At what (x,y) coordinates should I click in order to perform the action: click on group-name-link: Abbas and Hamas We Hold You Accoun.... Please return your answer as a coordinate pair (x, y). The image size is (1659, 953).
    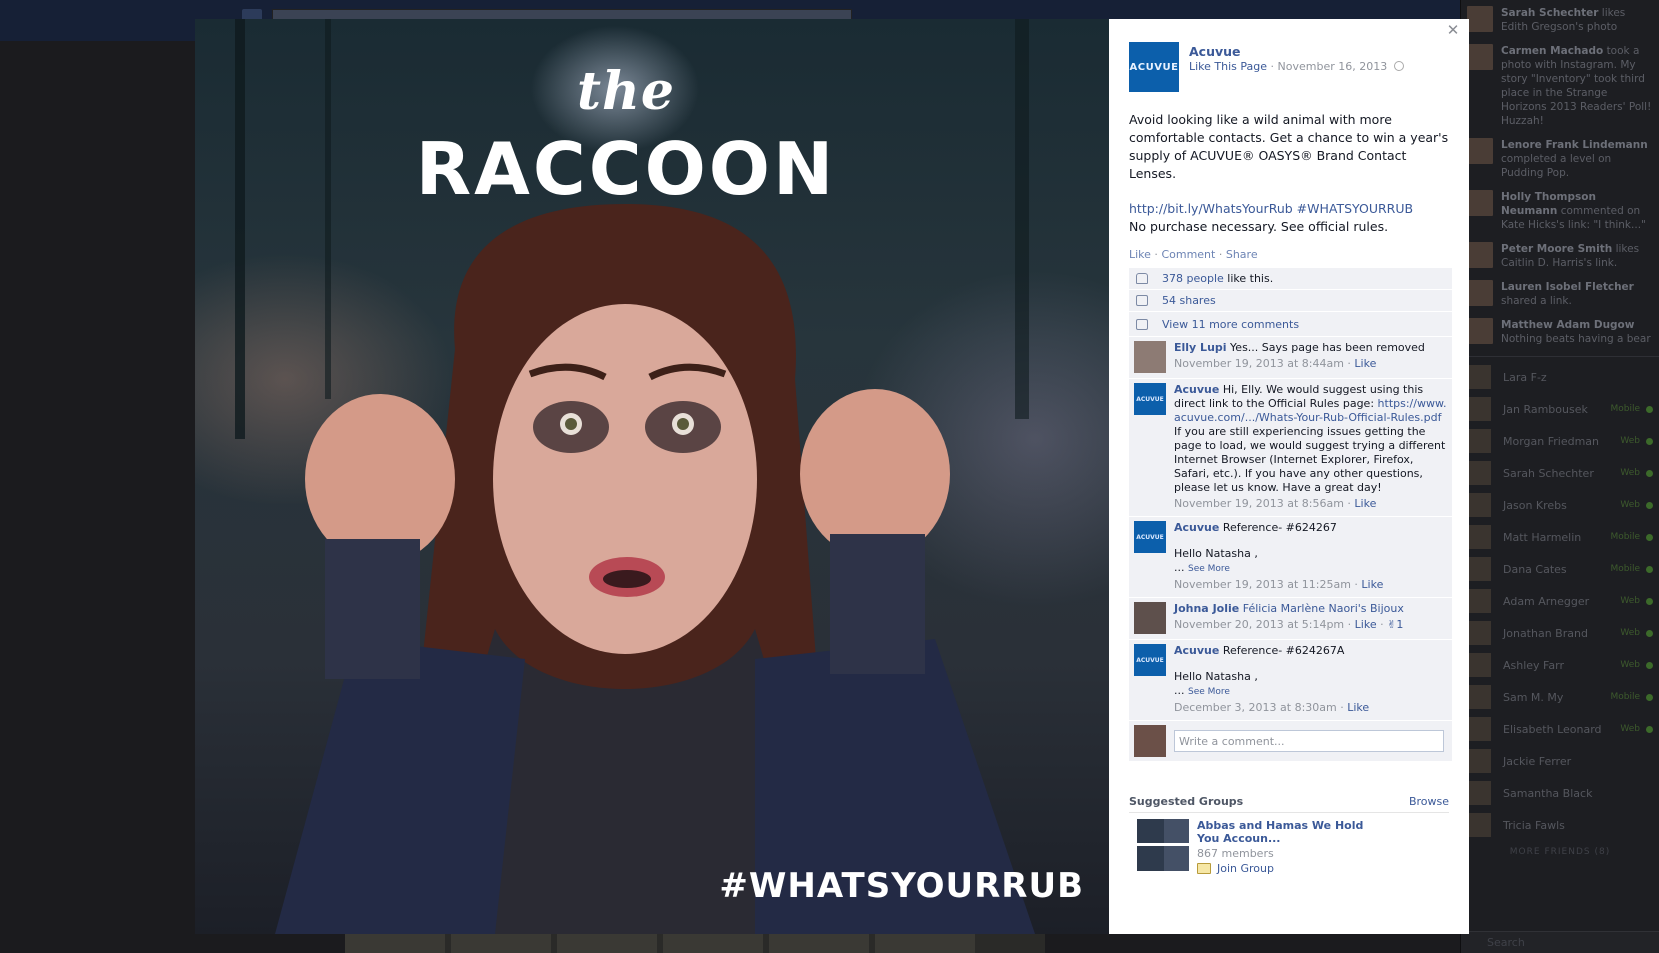
    Looking at the image, I should click on (1282, 832).